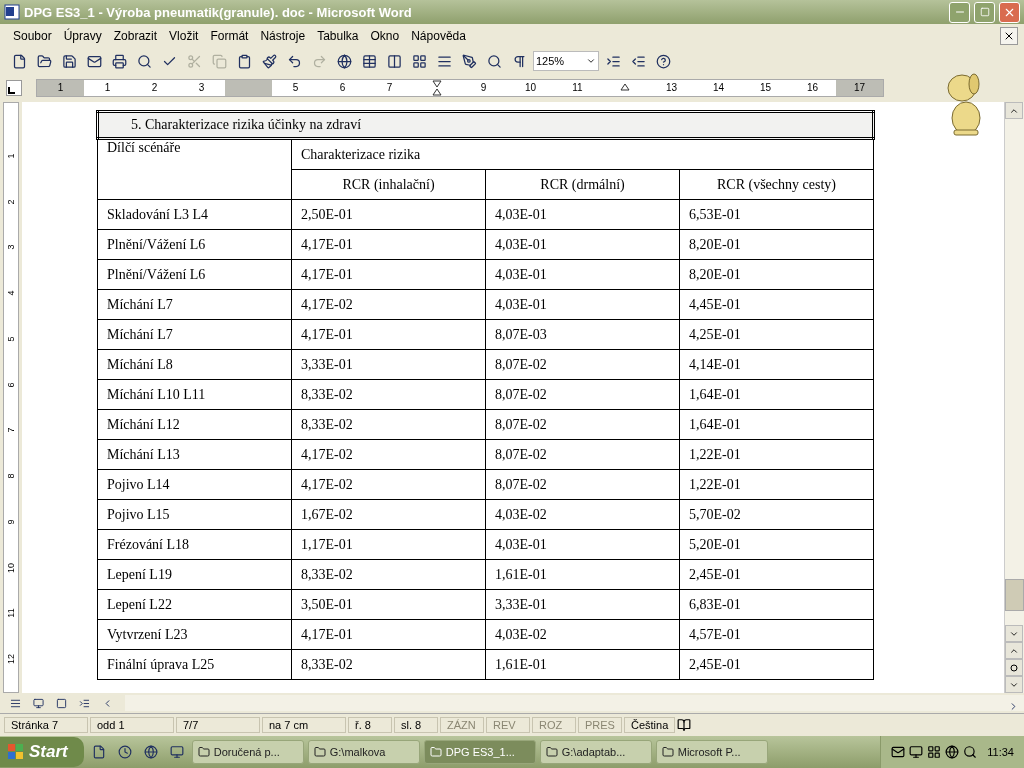 The width and height of the screenshot is (1024, 768). I want to click on monitor-icon, so click(176, 752).